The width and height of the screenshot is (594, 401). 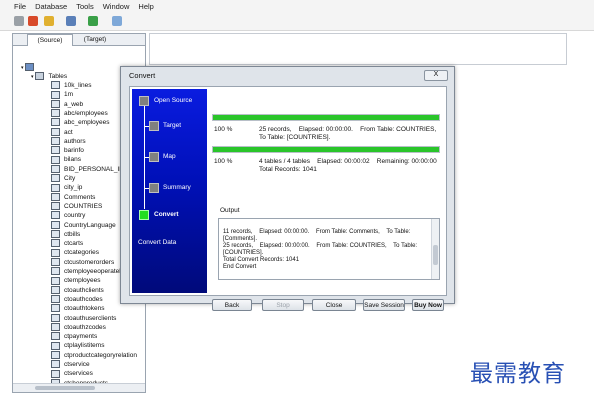 I want to click on output-line: [Comments]., so click(x=240, y=239).